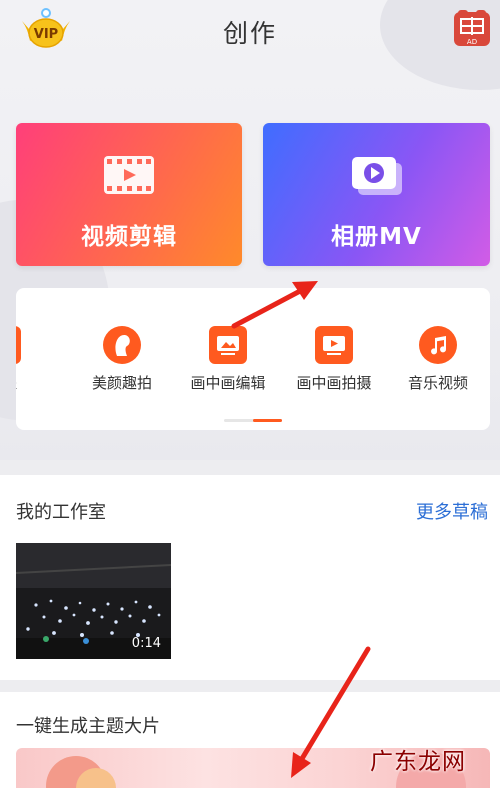  I want to click on draft-video-thumbnail: 0:14, so click(93, 601).